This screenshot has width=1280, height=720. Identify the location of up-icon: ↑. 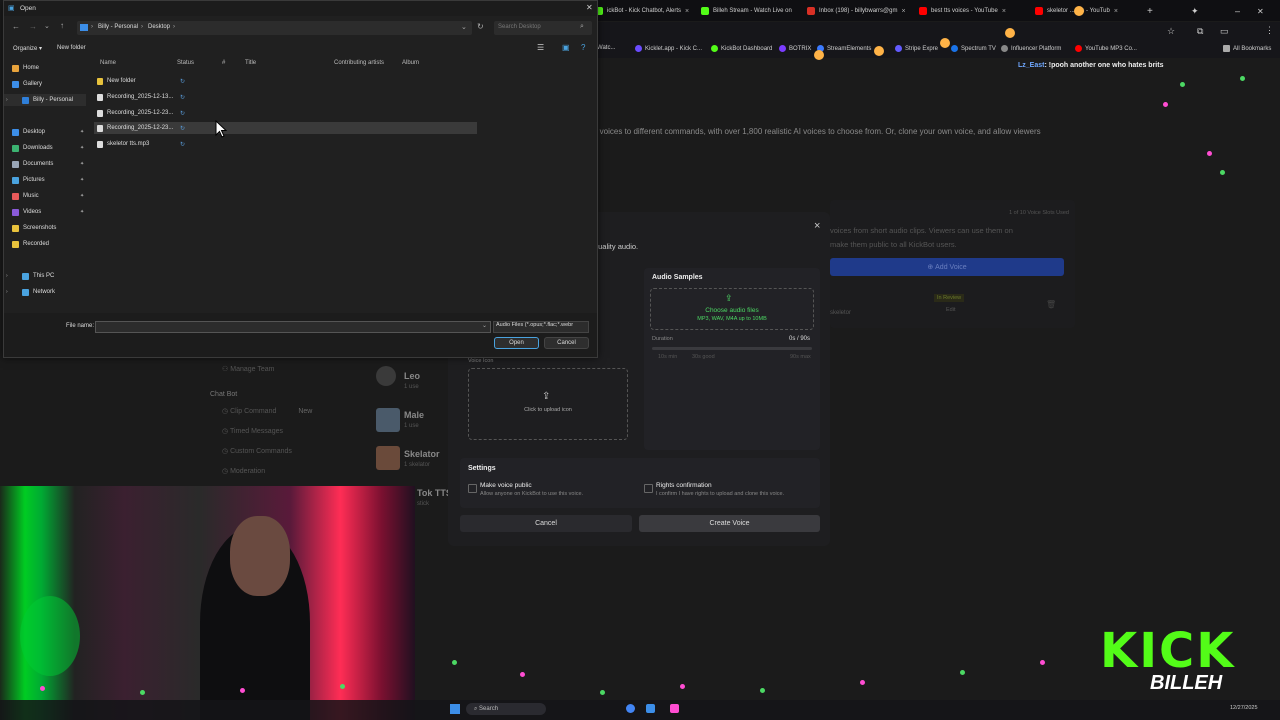
(62, 25).